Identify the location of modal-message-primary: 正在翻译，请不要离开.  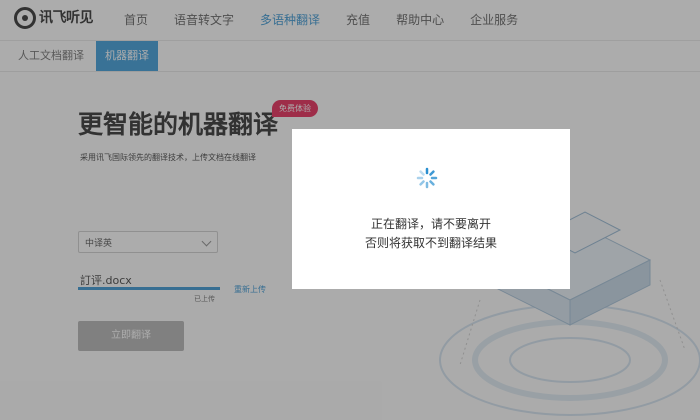
(430, 224).